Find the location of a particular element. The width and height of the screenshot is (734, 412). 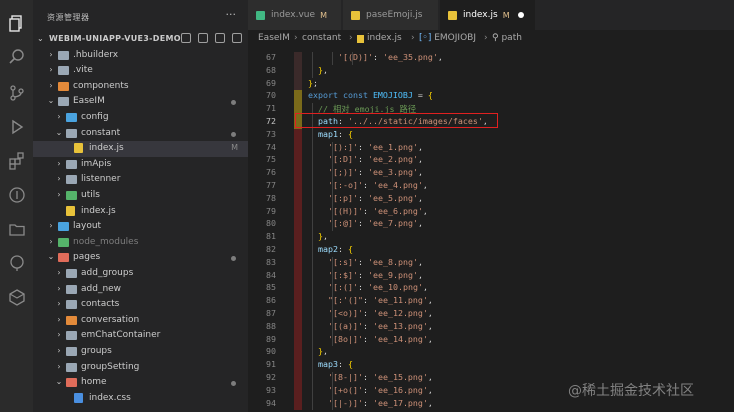

tree-item: › conversation is located at coordinates (140, 321).